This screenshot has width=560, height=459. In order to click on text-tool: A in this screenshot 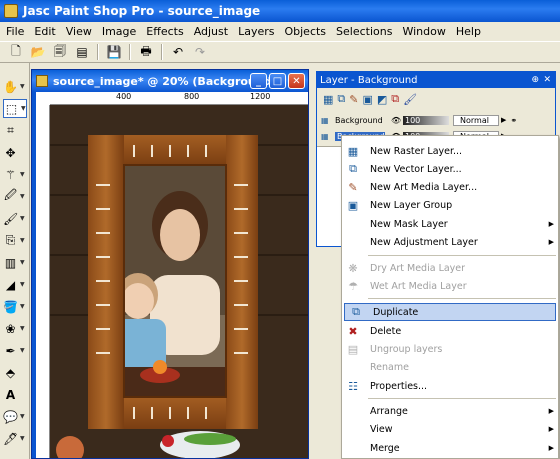, I will do `click(15, 394)`.